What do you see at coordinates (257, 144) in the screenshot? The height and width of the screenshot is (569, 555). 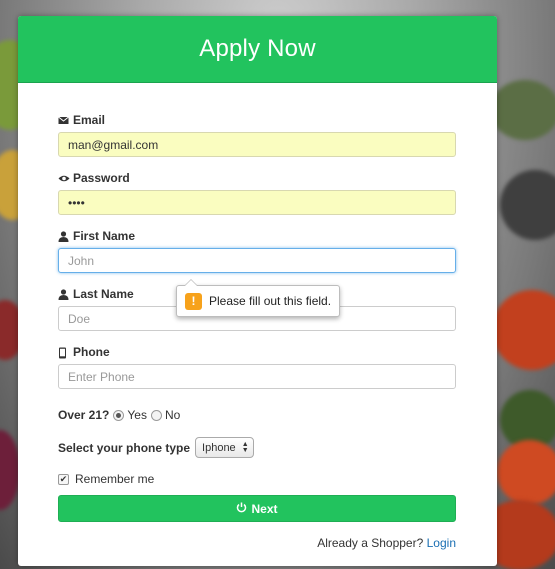 I see `email-field` at bounding box center [257, 144].